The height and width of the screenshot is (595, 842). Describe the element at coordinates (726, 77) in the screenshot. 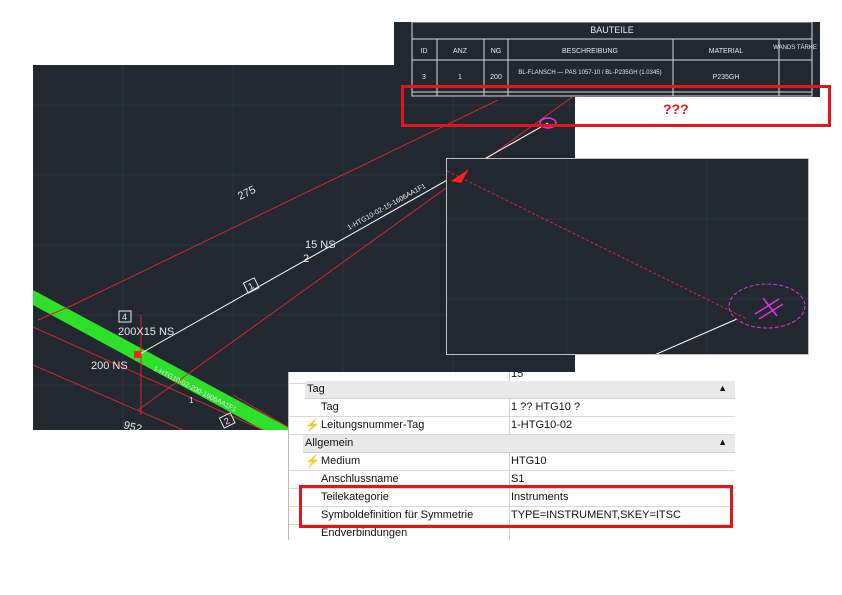

I see `bom-cell-material: P235GH` at that location.